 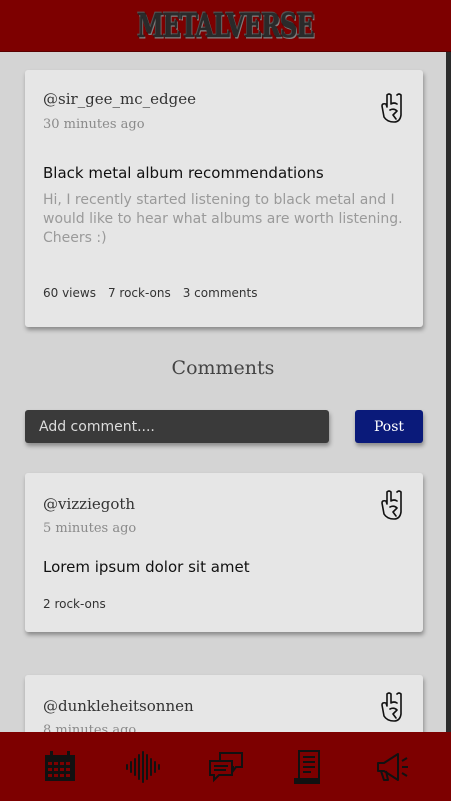 What do you see at coordinates (90, 727) in the screenshot?
I see `comment-timestamp: 8 minutes ago` at bounding box center [90, 727].